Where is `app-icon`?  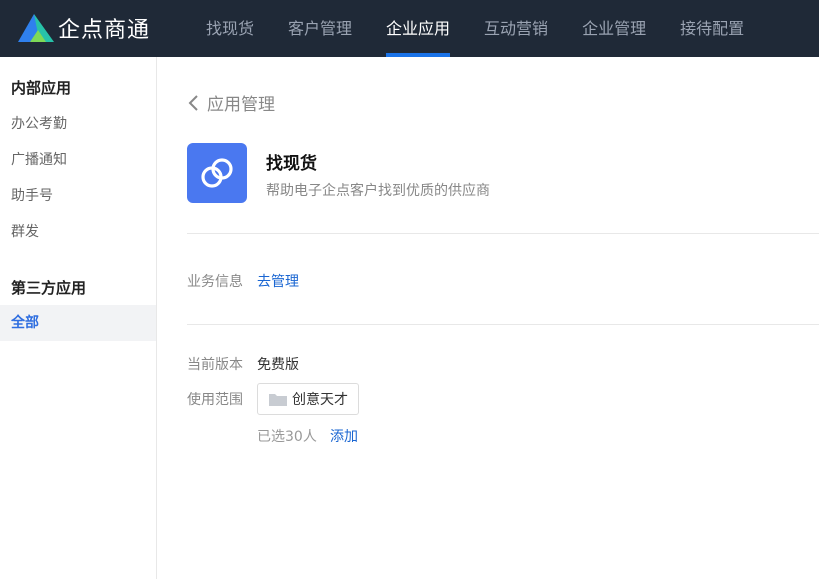
app-icon is located at coordinates (217, 173).